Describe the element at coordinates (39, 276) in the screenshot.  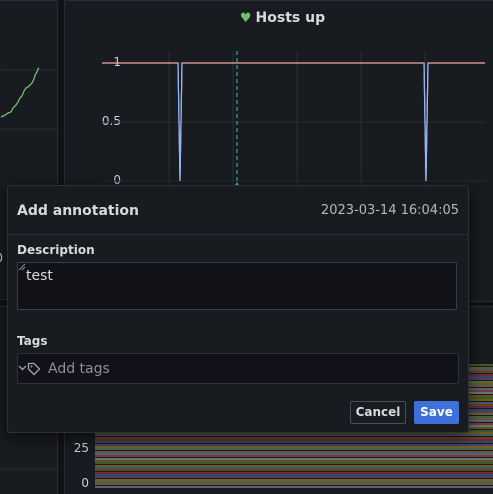
I see `description-text: test` at that location.